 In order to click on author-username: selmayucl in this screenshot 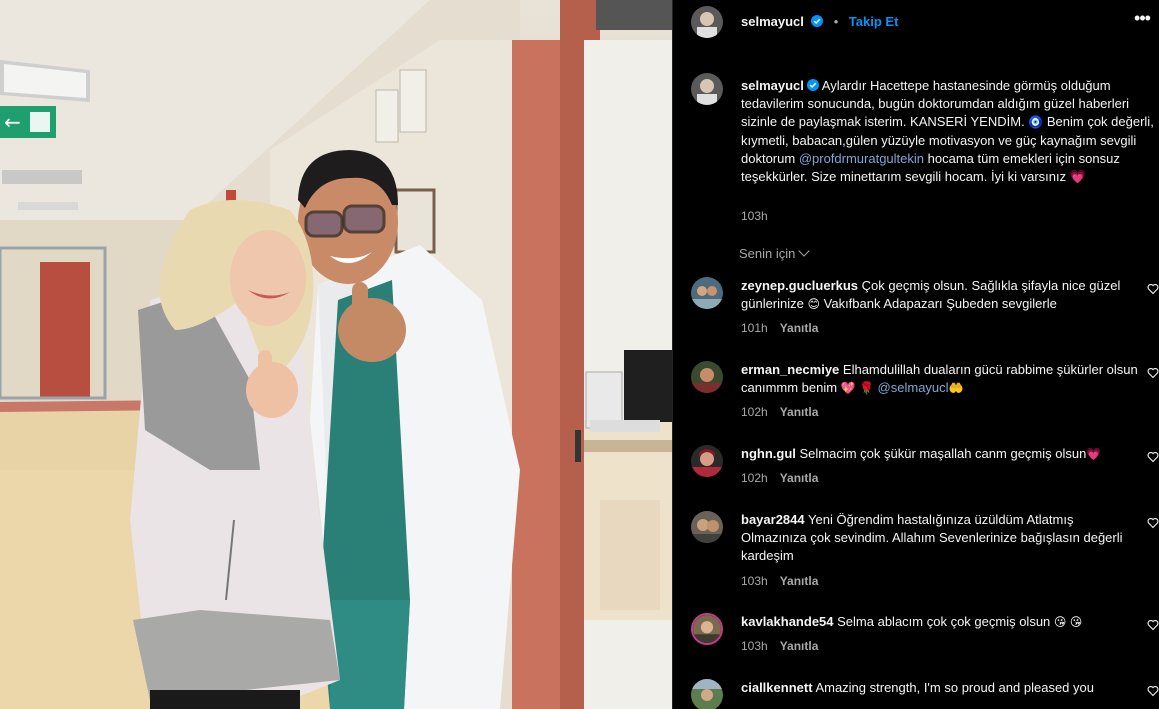, I will do `click(772, 21)`.